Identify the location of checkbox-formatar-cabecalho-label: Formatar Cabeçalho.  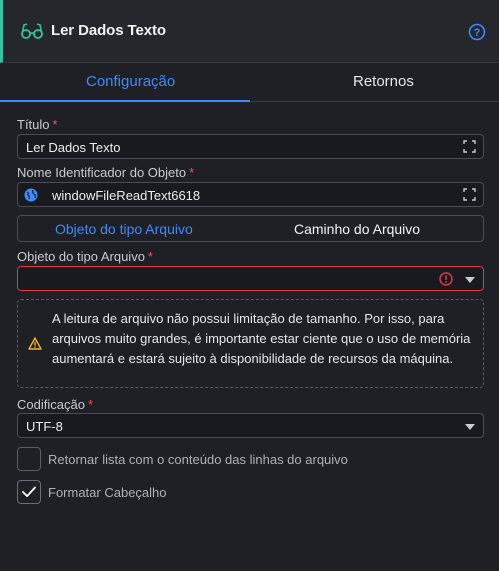
(107, 492).